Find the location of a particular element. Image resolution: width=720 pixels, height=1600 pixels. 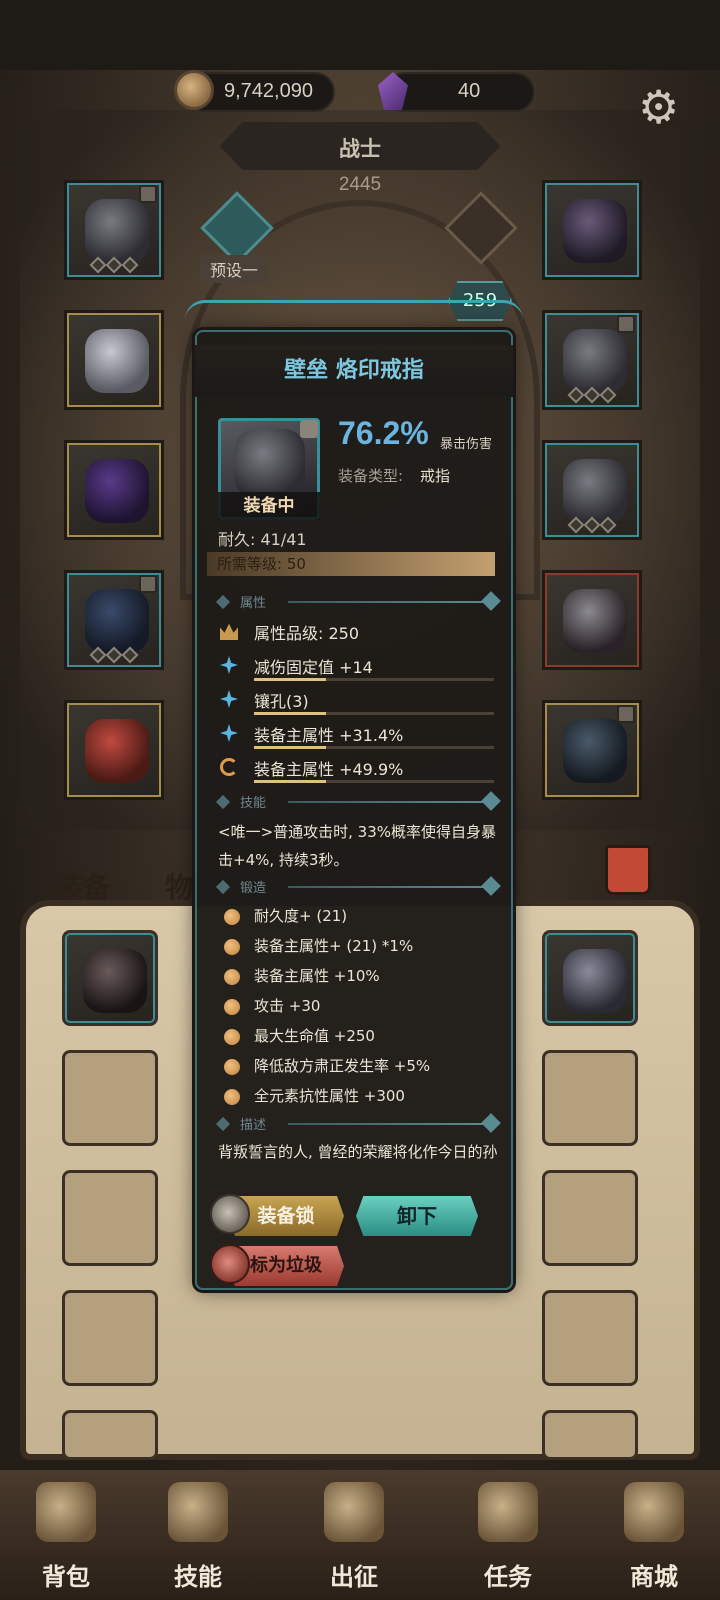

armor-icon is located at coordinates (117, 361).